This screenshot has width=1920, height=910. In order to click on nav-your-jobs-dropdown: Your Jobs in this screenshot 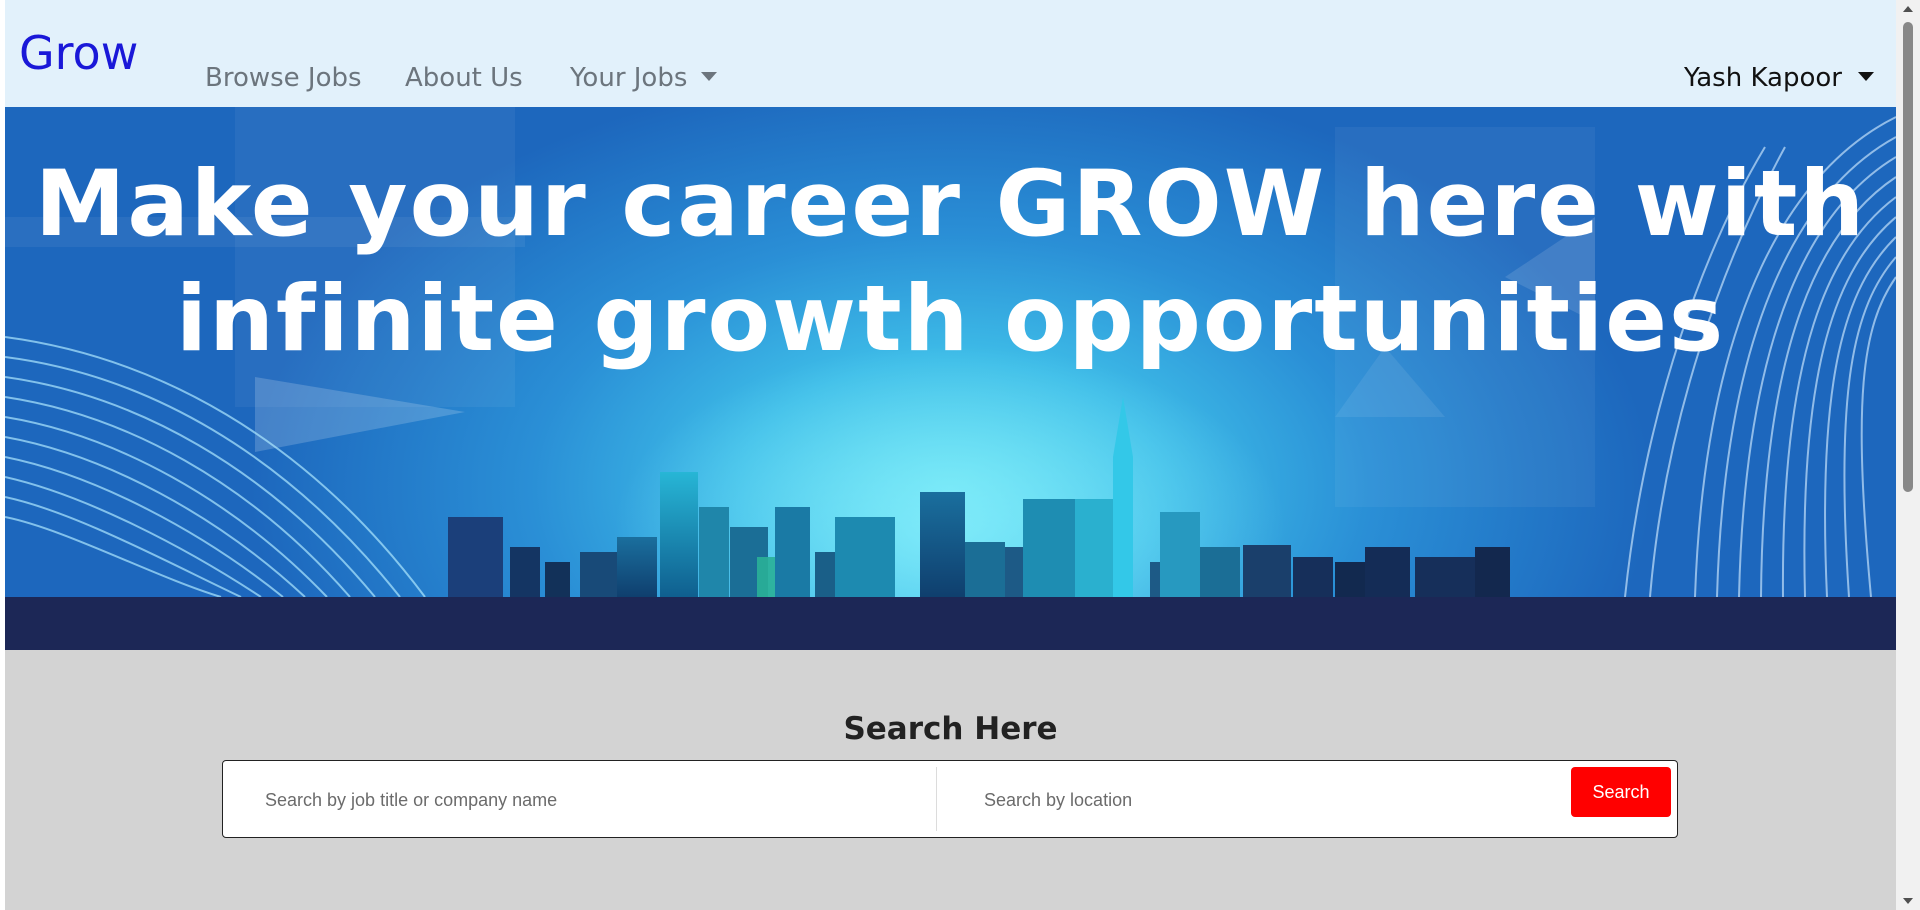, I will do `click(644, 78)`.